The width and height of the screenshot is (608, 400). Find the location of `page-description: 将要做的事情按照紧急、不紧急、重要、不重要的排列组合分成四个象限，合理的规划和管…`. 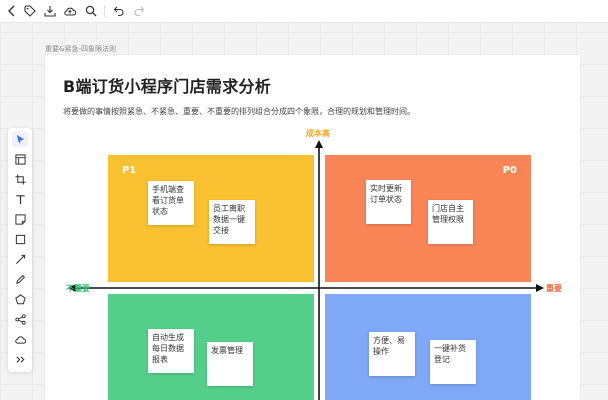

page-description: 将要做的事情按照紧急、不紧急、重要、不重要的排列组合分成四个象限，合理的规划和管… is located at coordinates (239, 111).